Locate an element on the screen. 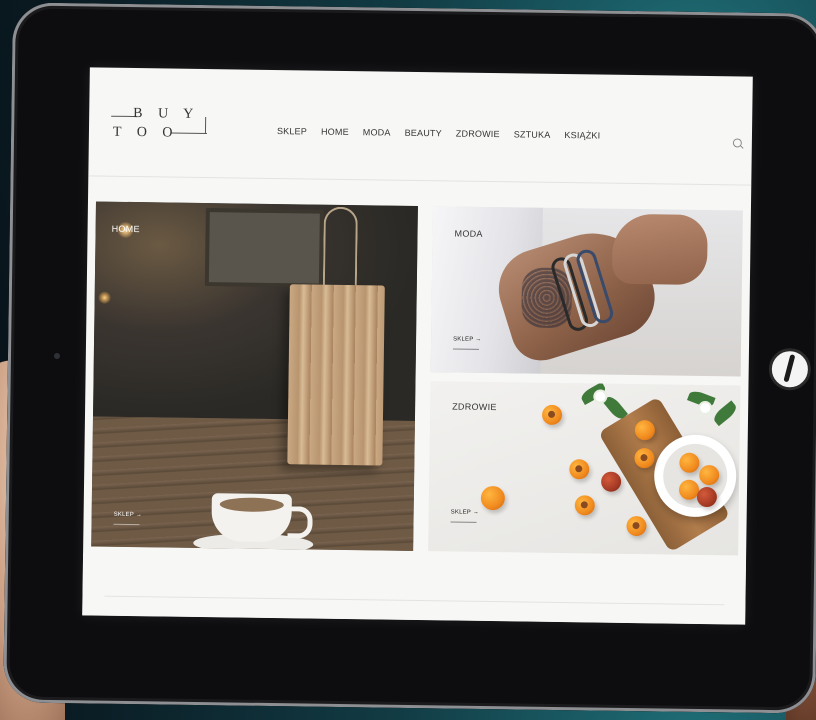 The height and width of the screenshot is (720, 816). wall-frame is located at coordinates (264, 248).